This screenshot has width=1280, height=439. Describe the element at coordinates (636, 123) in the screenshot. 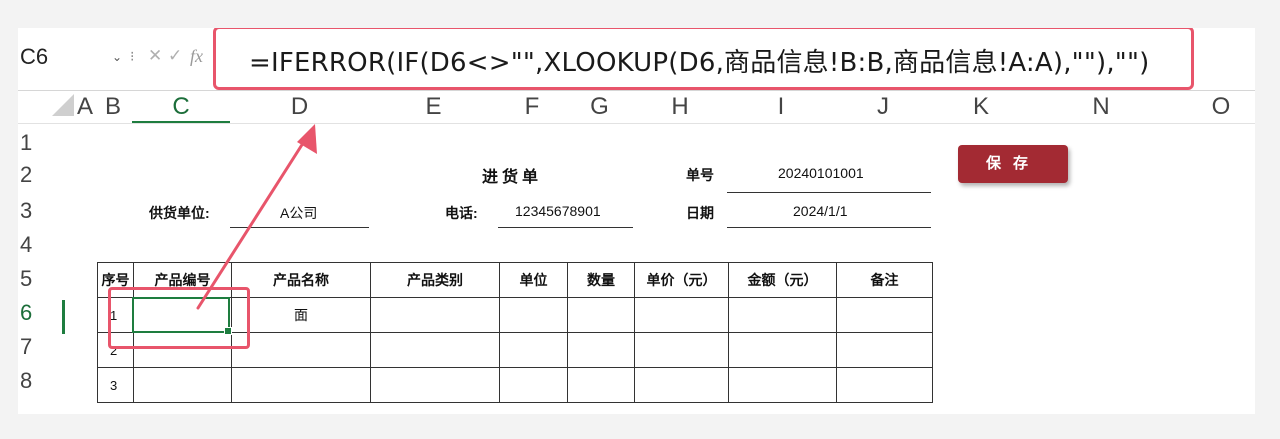

I see `header-divider` at that location.